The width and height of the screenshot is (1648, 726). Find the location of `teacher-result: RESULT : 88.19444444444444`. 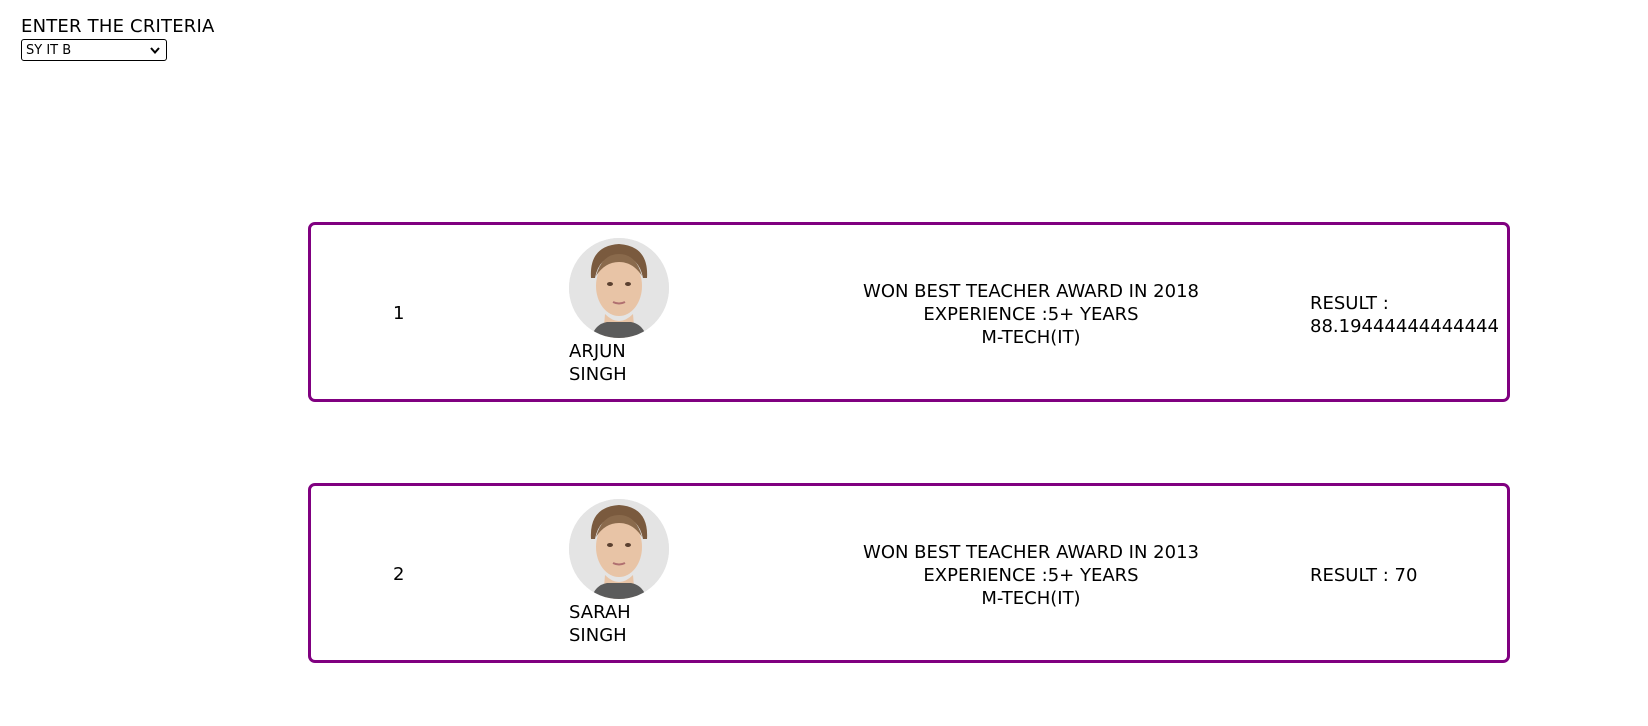

teacher-result: RESULT : 88.19444444444444 is located at coordinates (1410, 315).